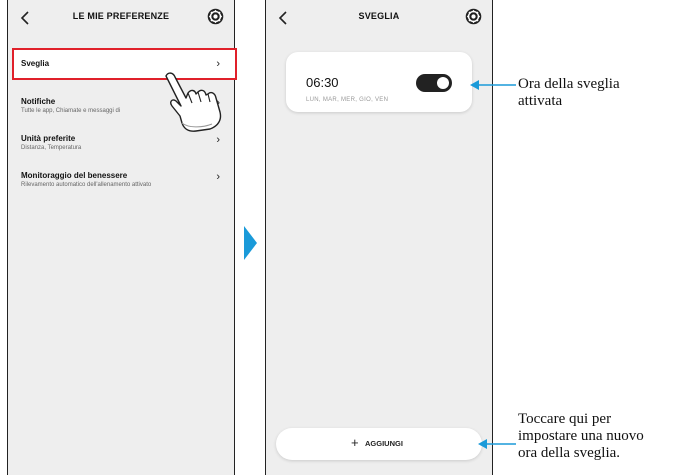 The image size is (693, 475). Describe the element at coordinates (569, 84) in the screenshot. I see `annotation-line: Ora della sveglia` at that location.